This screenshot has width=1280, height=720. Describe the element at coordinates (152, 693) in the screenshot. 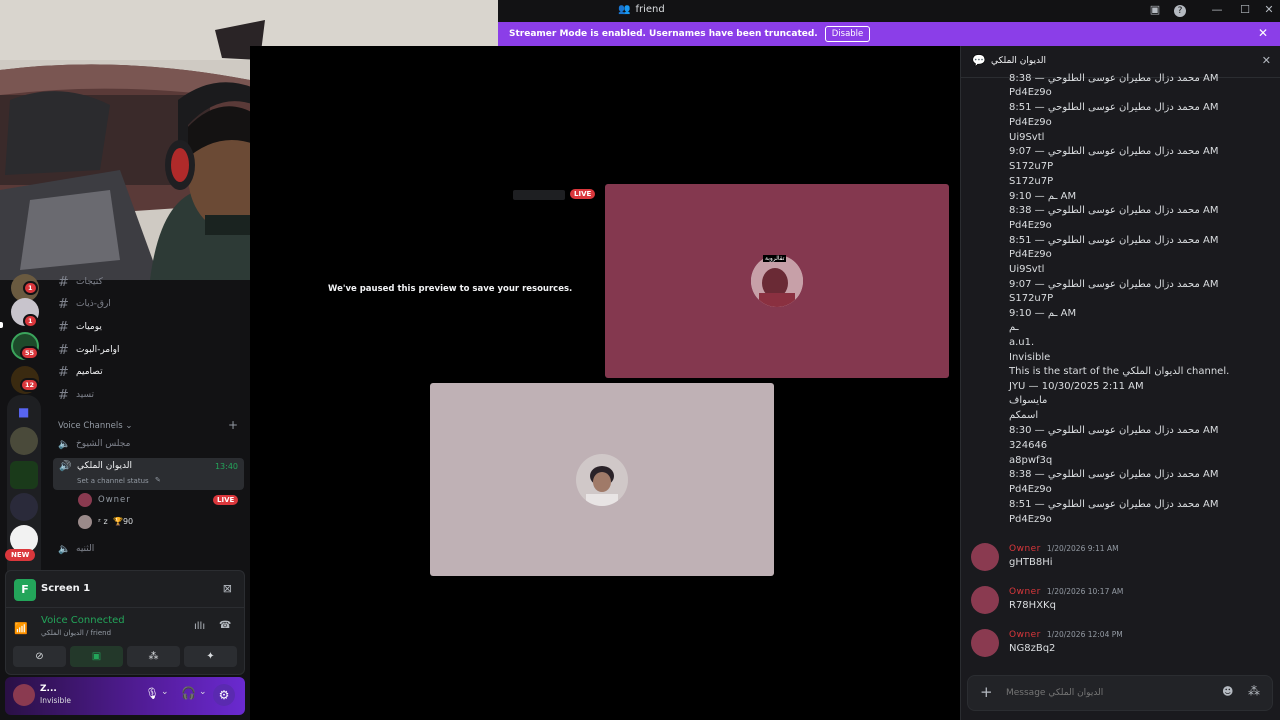

I see `microphone-icon: 🎙` at that location.